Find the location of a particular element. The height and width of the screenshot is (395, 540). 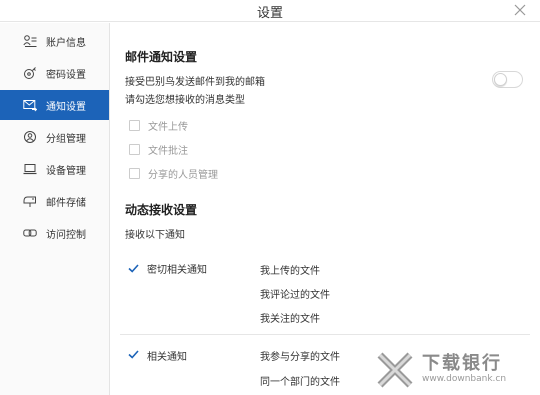

sidebar-item-password: 密码设置 is located at coordinates (54, 73).